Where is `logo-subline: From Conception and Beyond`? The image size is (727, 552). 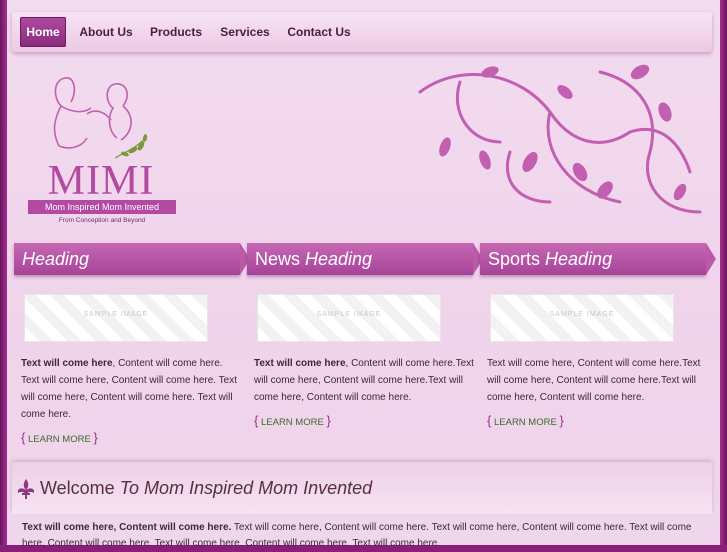 logo-subline: From Conception and Beyond is located at coordinates (102, 220).